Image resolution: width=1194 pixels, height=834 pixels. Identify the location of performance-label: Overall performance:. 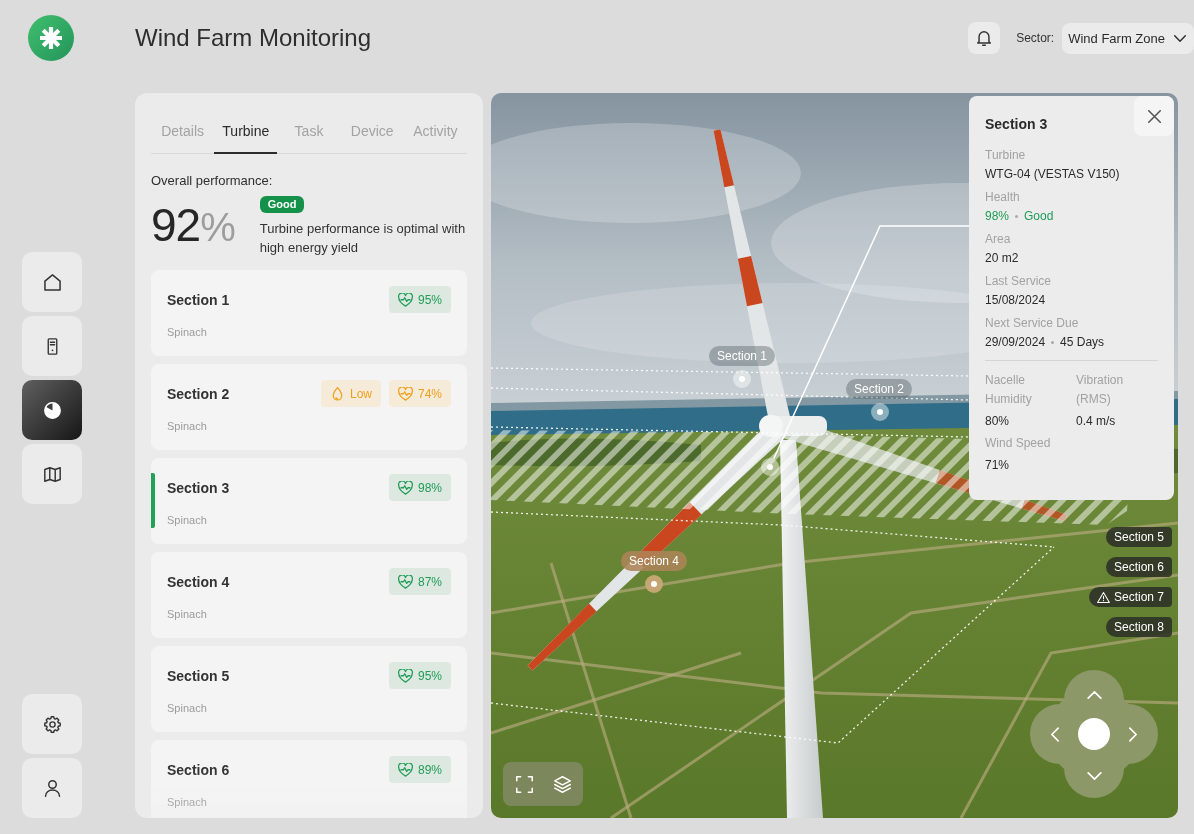
(212, 181).